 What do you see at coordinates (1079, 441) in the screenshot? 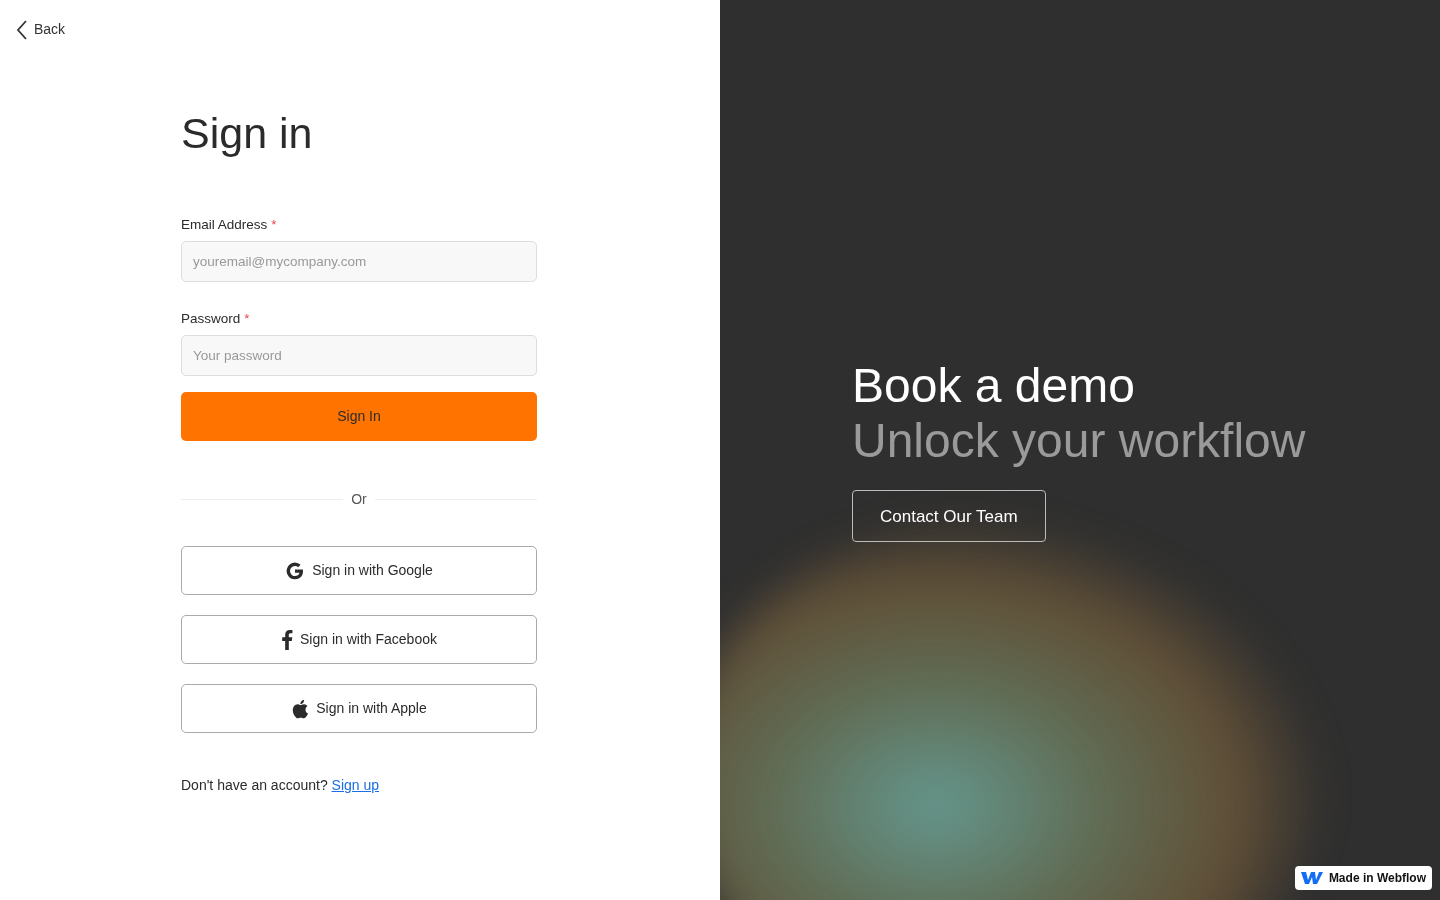
I see `promo-subheadline: Unlock your workflow` at bounding box center [1079, 441].